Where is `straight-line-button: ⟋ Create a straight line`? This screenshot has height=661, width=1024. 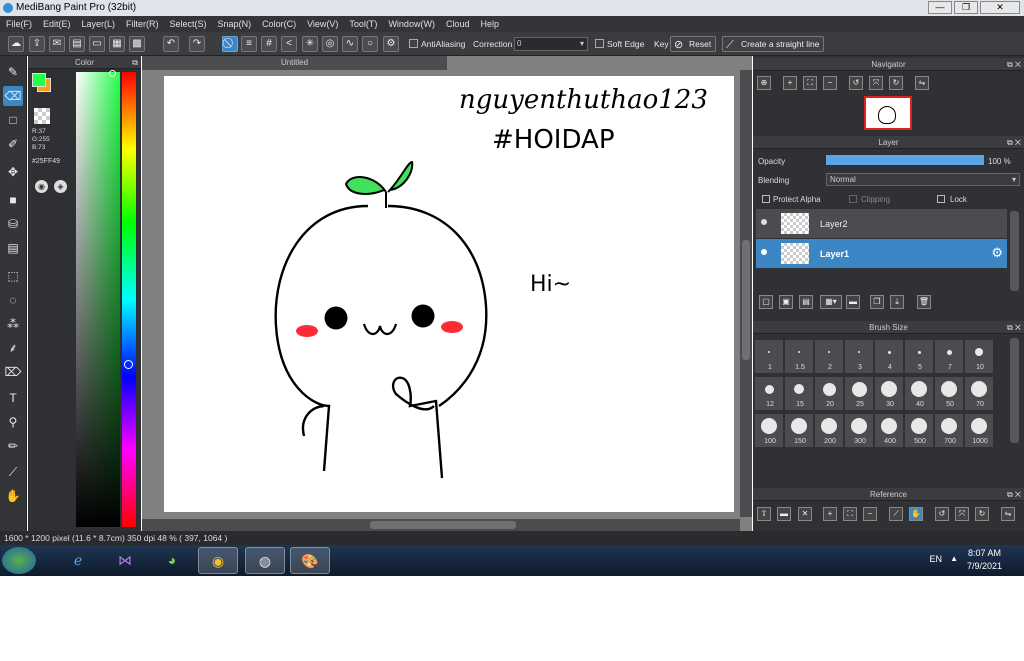
straight-line-button: ⟋ Create a straight line is located at coordinates (773, 44).